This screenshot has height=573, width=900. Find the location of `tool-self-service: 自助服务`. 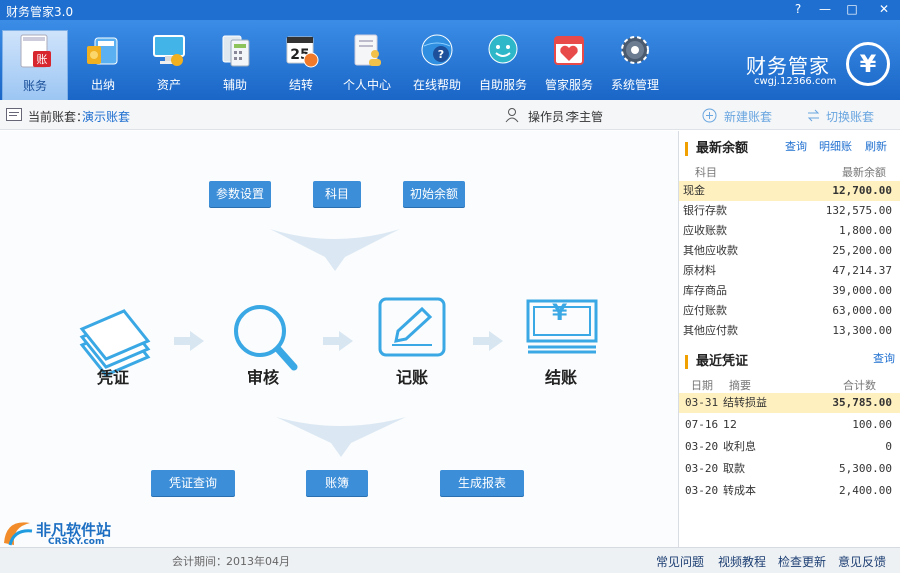

tool-self-service: 自助服务 is located at coordinates (503, 62).